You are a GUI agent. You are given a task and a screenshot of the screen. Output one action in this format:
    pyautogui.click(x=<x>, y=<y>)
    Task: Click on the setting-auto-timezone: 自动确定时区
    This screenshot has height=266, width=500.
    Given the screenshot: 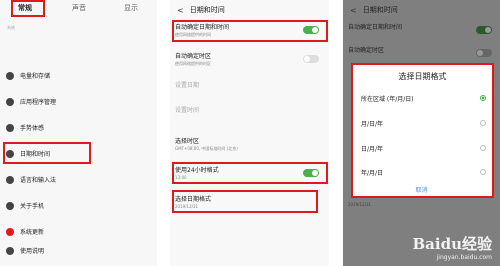 What is the action you would take?
    pyautogui.click(x=423, y=51)
    